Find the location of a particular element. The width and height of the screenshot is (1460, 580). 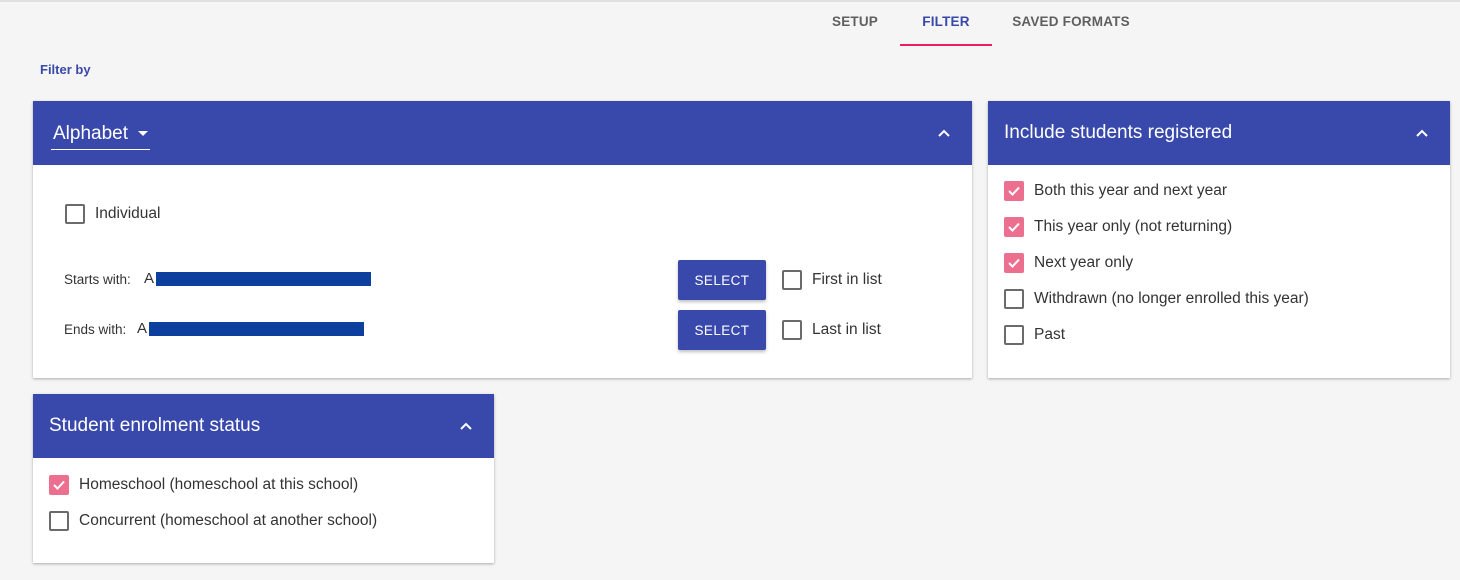

alphabet-dropdown: Alphabet is located at coordinates (101, 136).